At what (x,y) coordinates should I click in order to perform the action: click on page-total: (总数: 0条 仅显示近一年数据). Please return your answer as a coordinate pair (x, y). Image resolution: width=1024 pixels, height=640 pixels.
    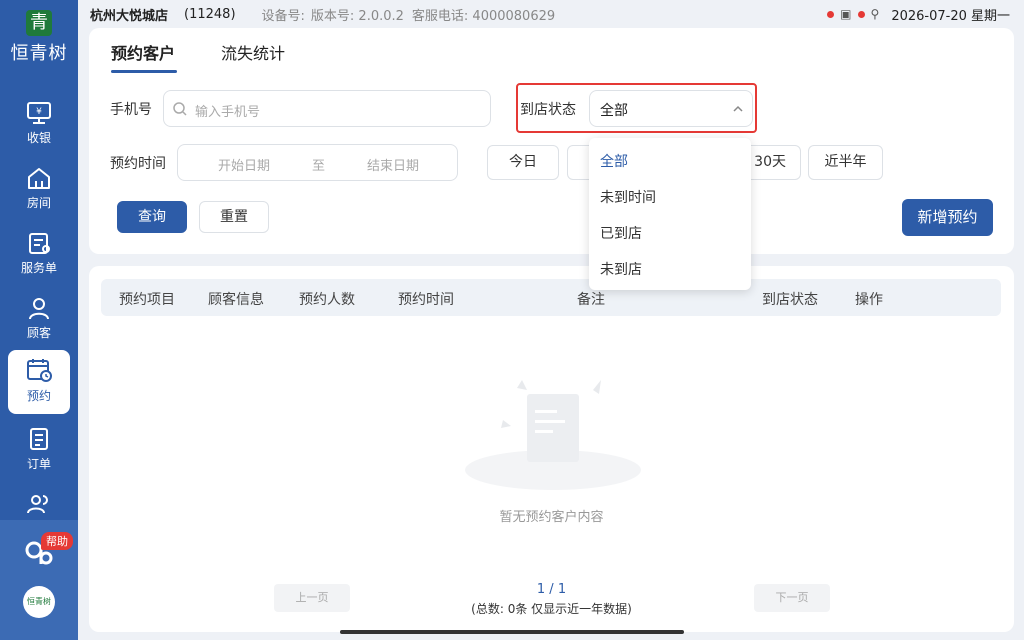
    Looking at the image, I should click on (551, 609).